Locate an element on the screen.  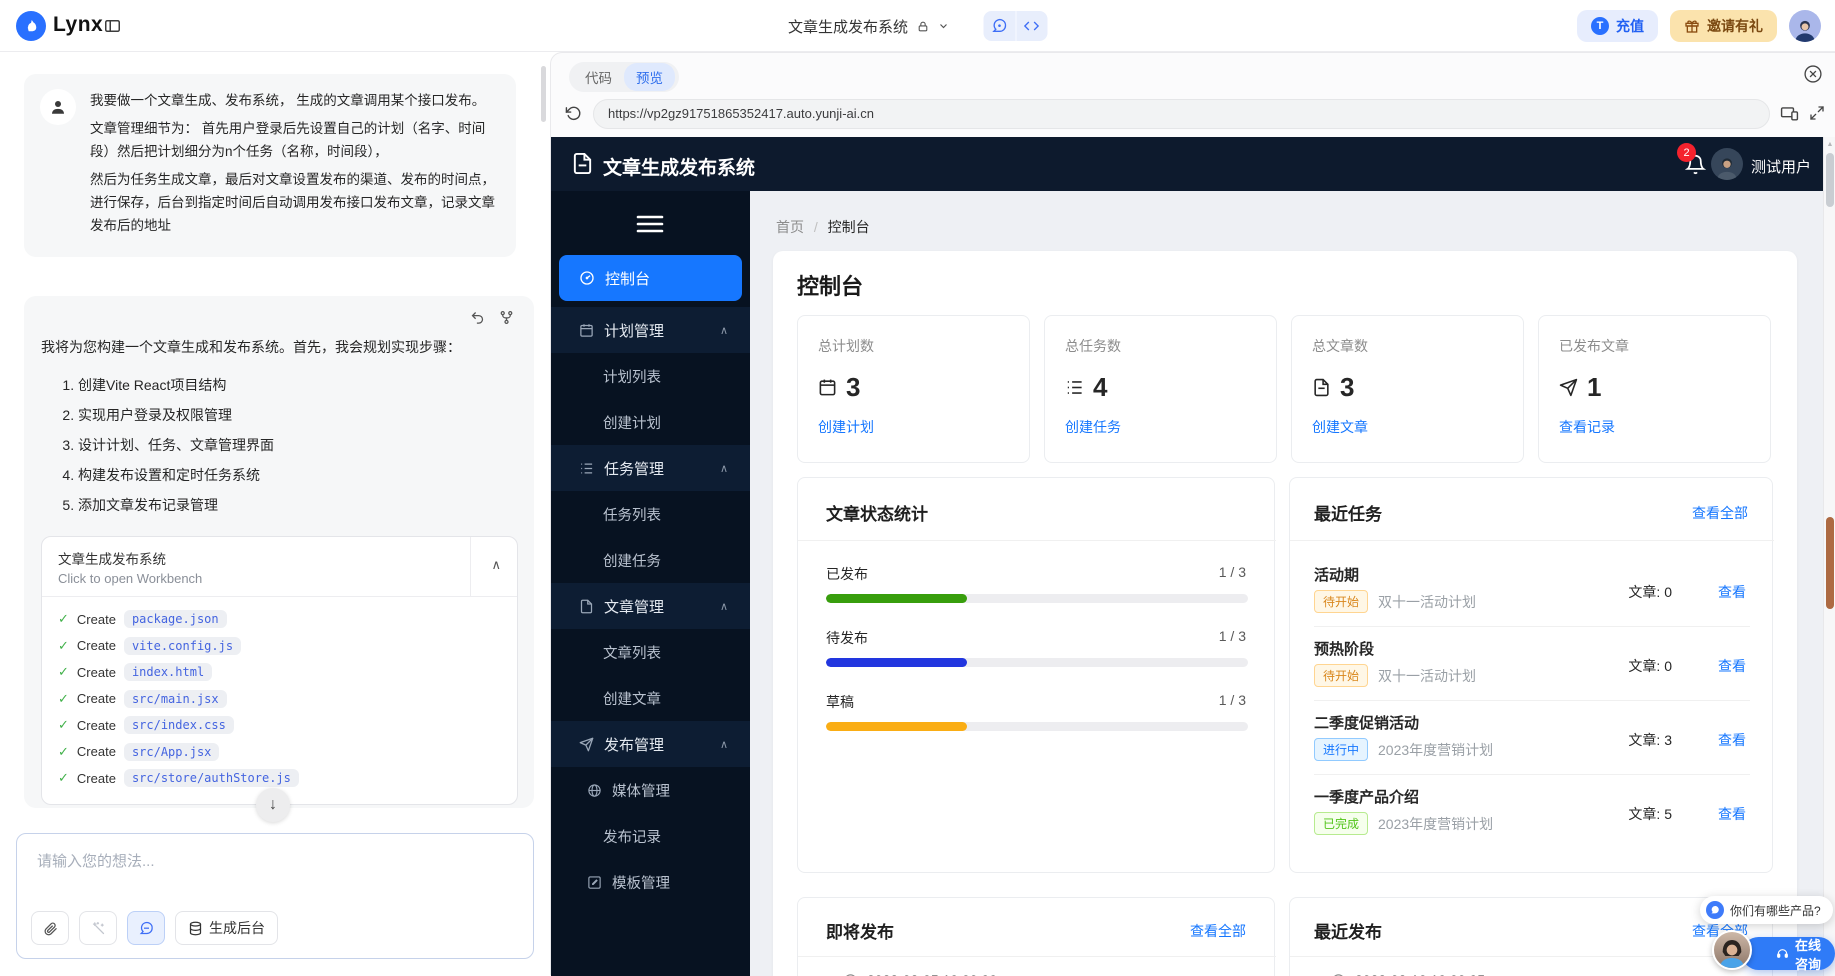
sidebar-group-task: 任务管理 ∧ is located at coordinates (650, 468).